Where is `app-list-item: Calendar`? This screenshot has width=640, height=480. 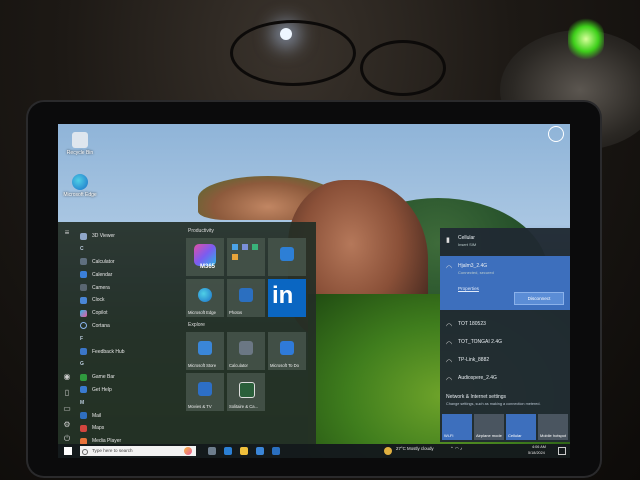
app-list-item: Calendar is located at coordinates (132, 274).